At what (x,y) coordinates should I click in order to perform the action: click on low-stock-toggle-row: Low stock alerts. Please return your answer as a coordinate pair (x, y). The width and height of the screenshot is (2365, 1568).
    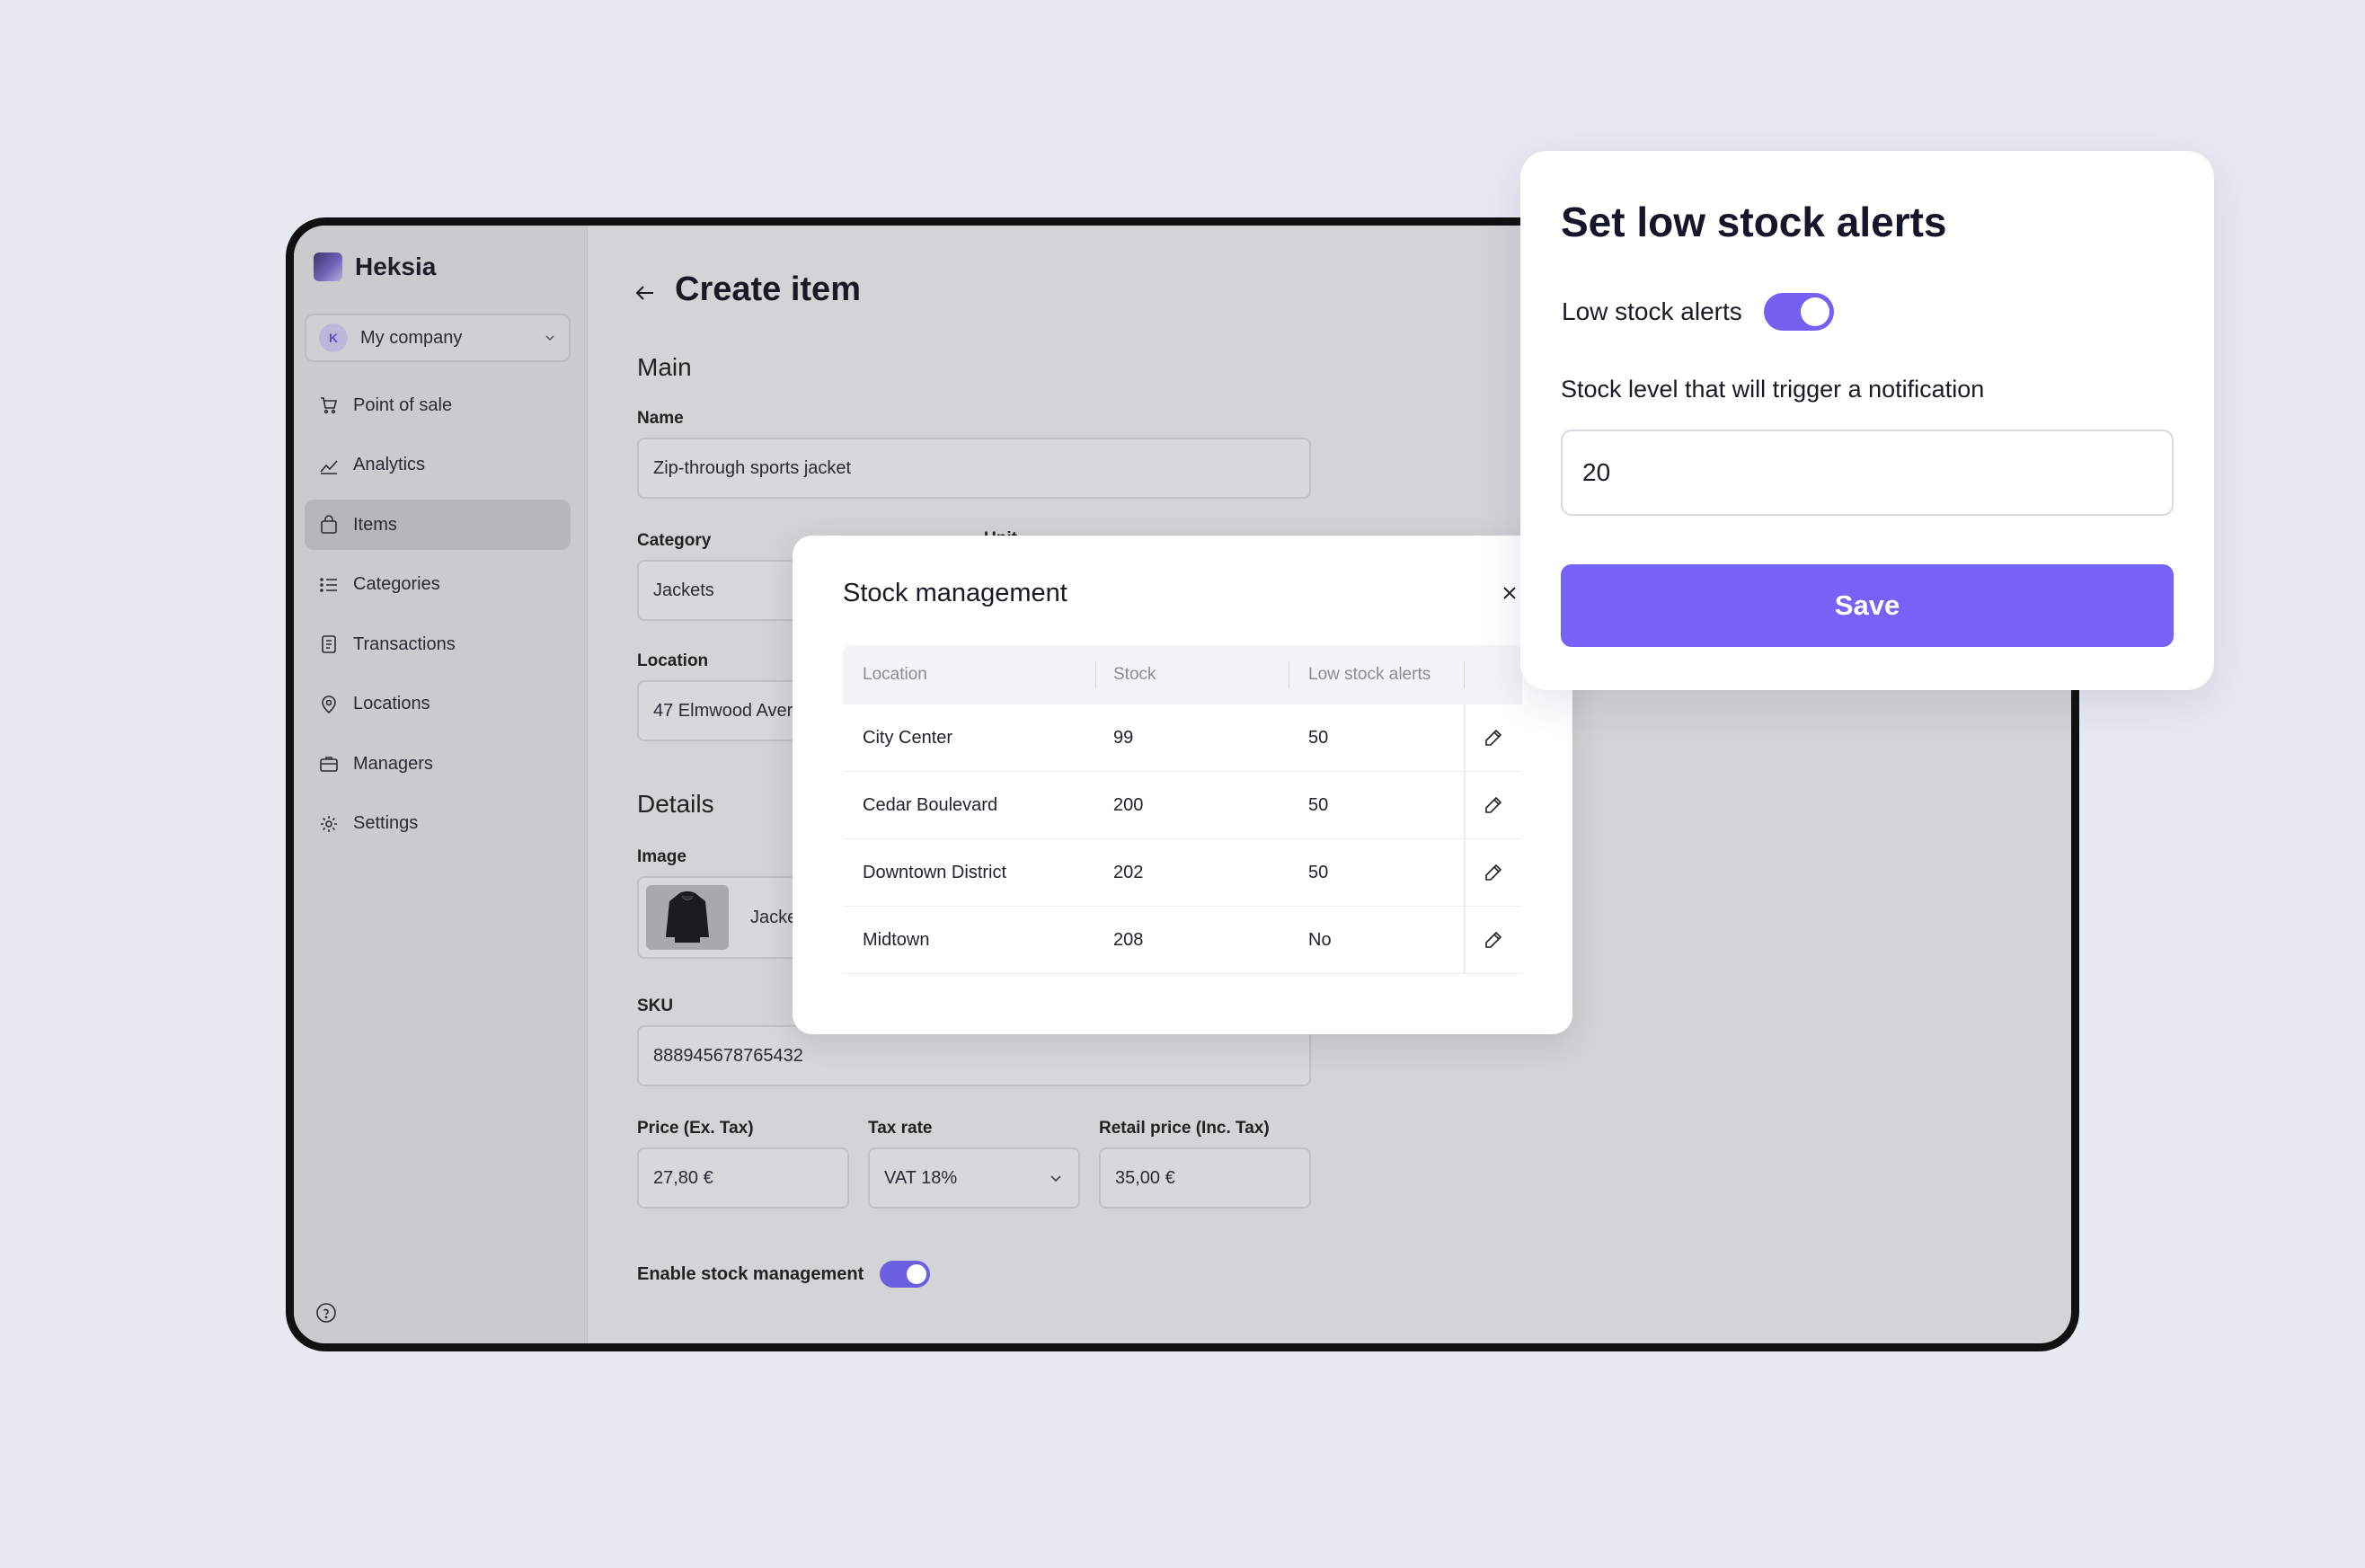
    Looking at the image, I should click on (1698, 312).